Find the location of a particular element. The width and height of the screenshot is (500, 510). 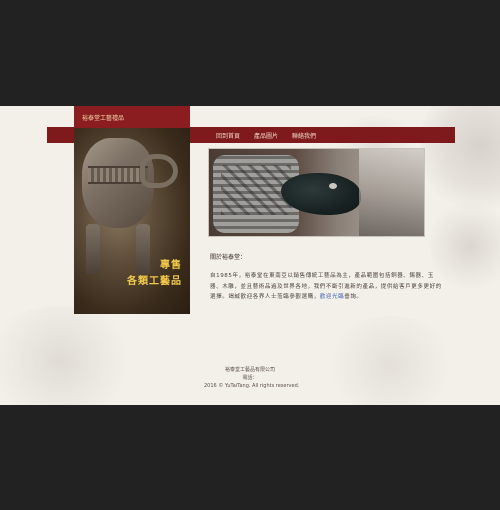

promo-slogan-line1: 專售 is located at coordinates (171, 265).